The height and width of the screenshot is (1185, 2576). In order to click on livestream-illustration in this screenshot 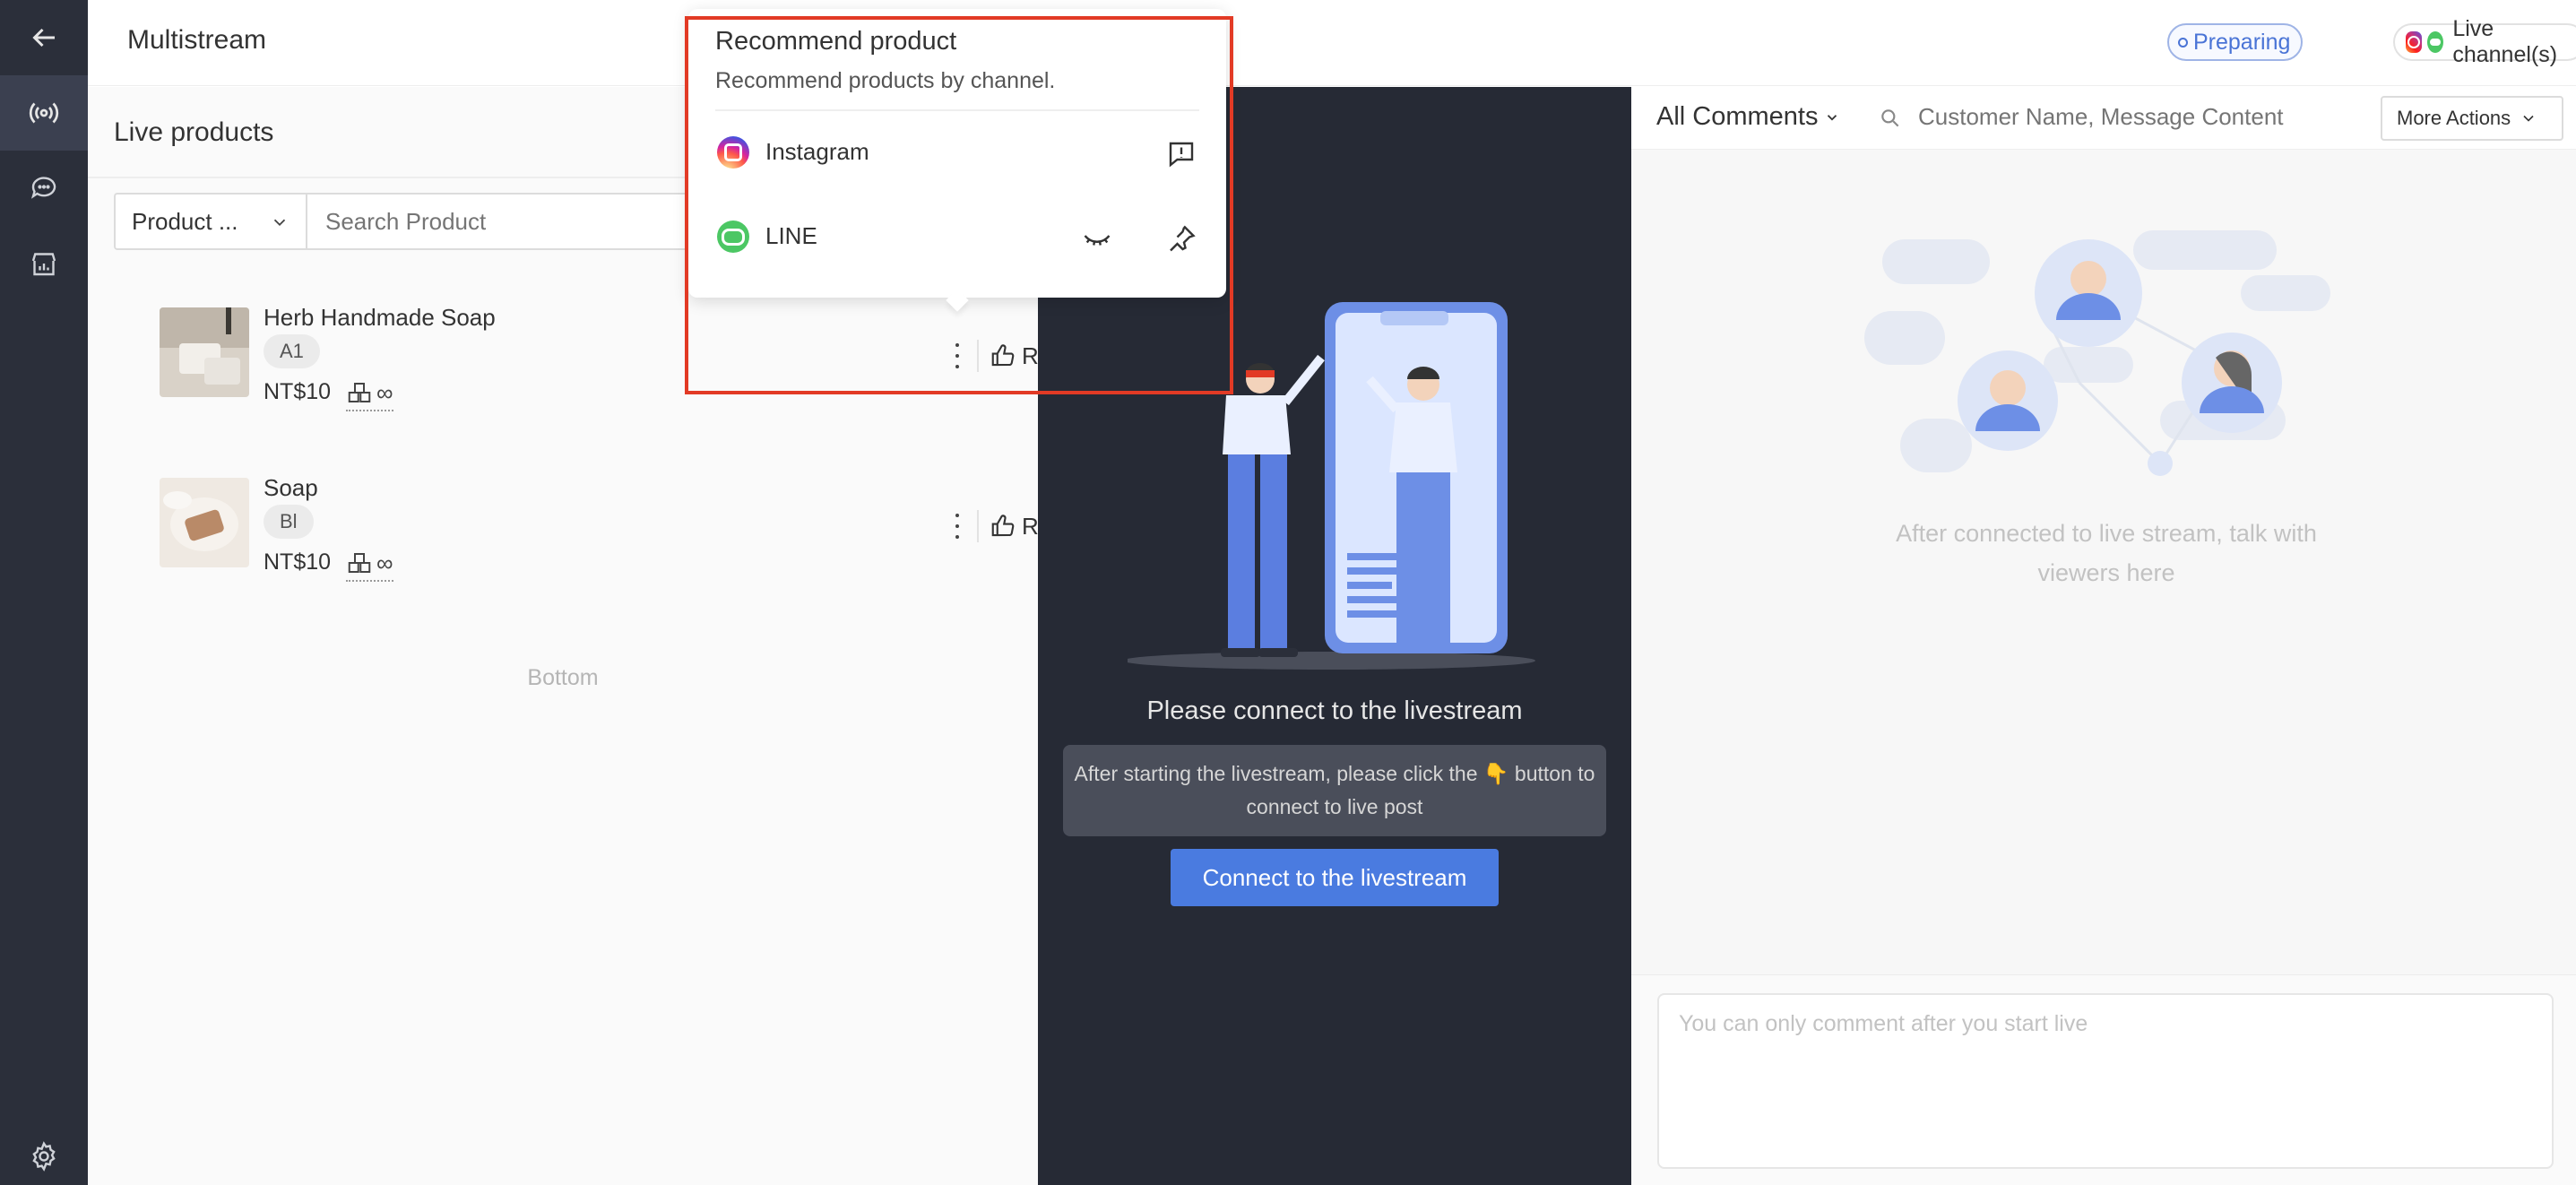, I will do `click(1331, 486)`.